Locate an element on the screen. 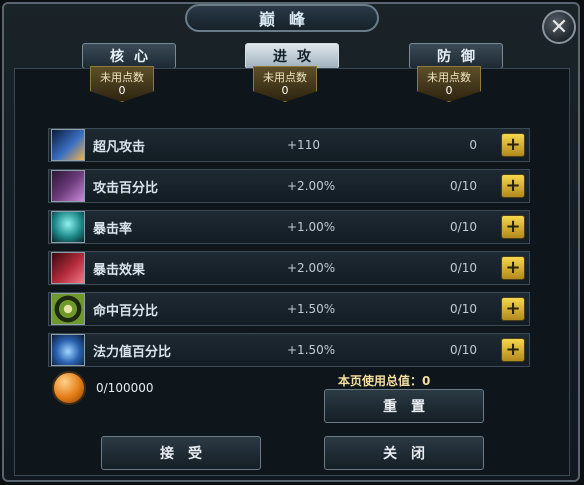 The width and height of the screenshot is (584, 485). stat-row: 命中百分比 +1.50% 0/10 + is located at coordinates (289, 309).